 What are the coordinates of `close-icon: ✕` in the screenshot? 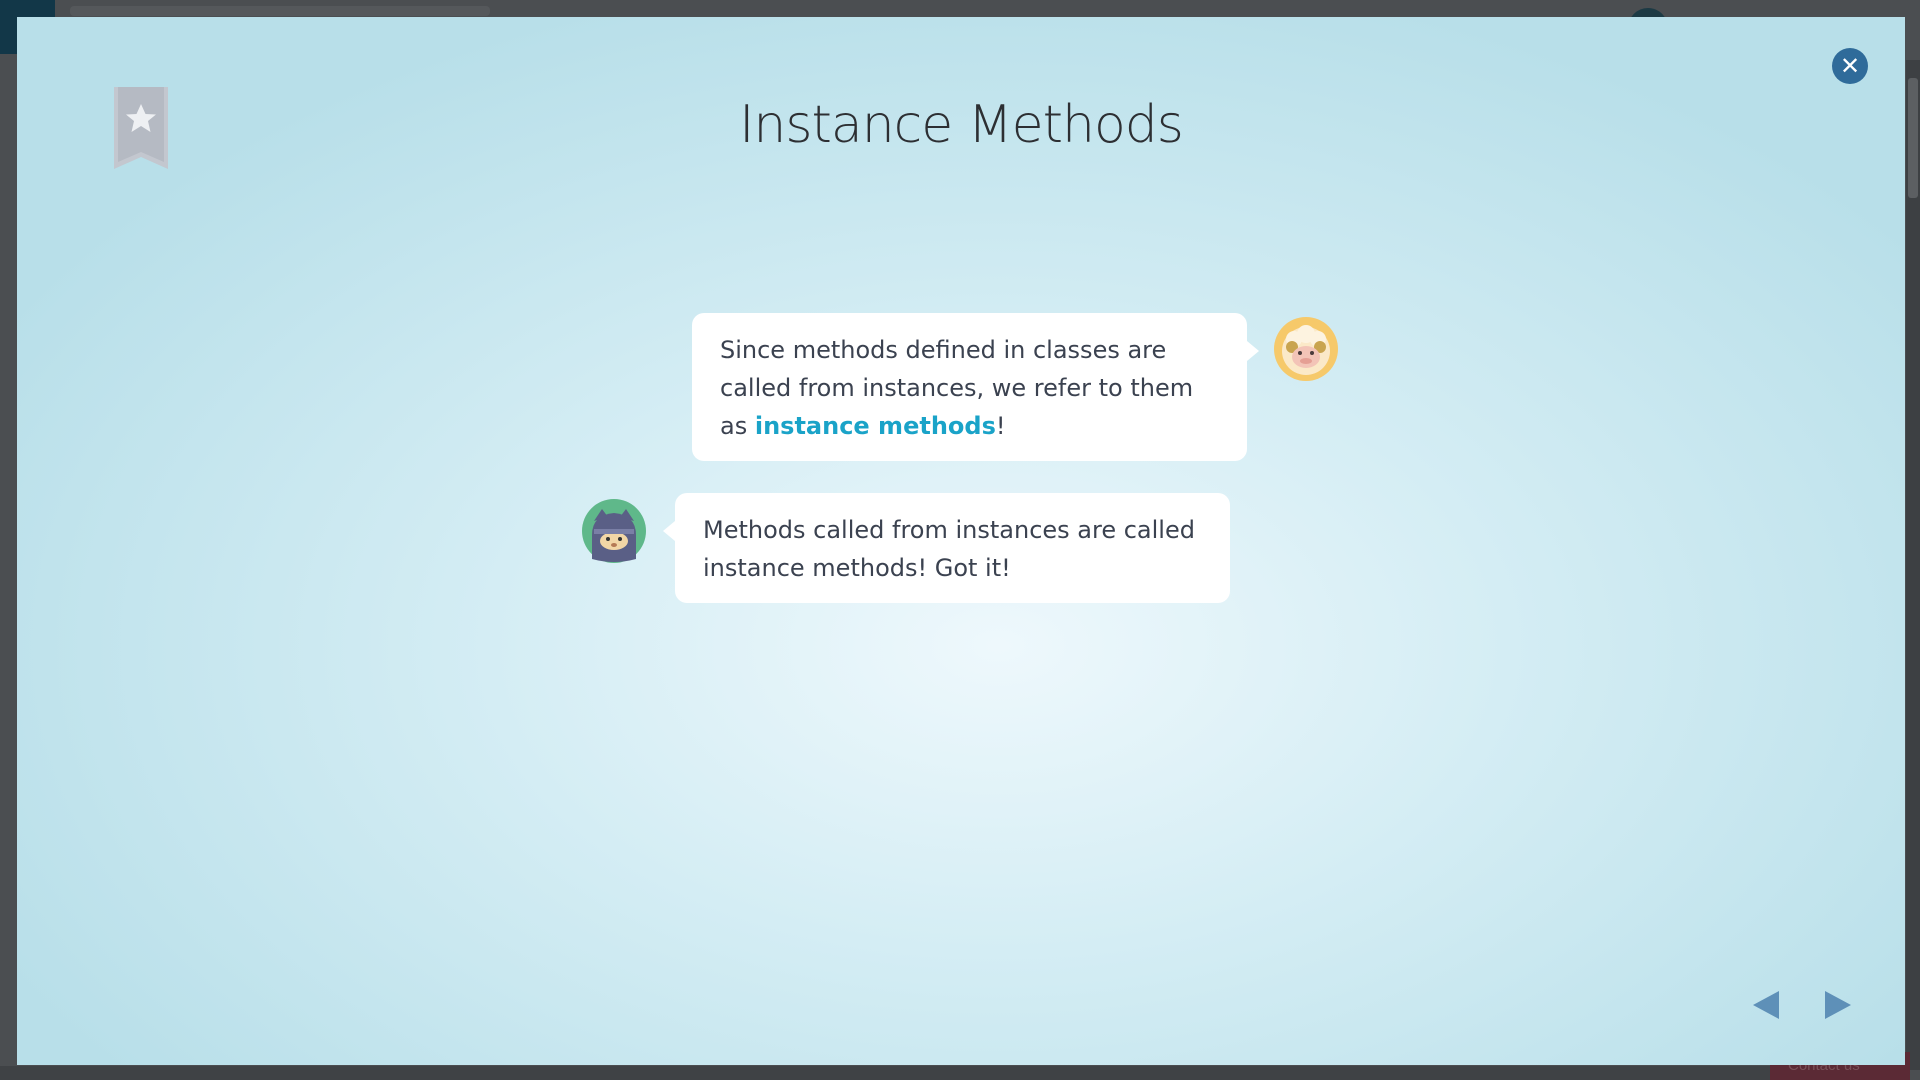 It's located at (1850, 66).